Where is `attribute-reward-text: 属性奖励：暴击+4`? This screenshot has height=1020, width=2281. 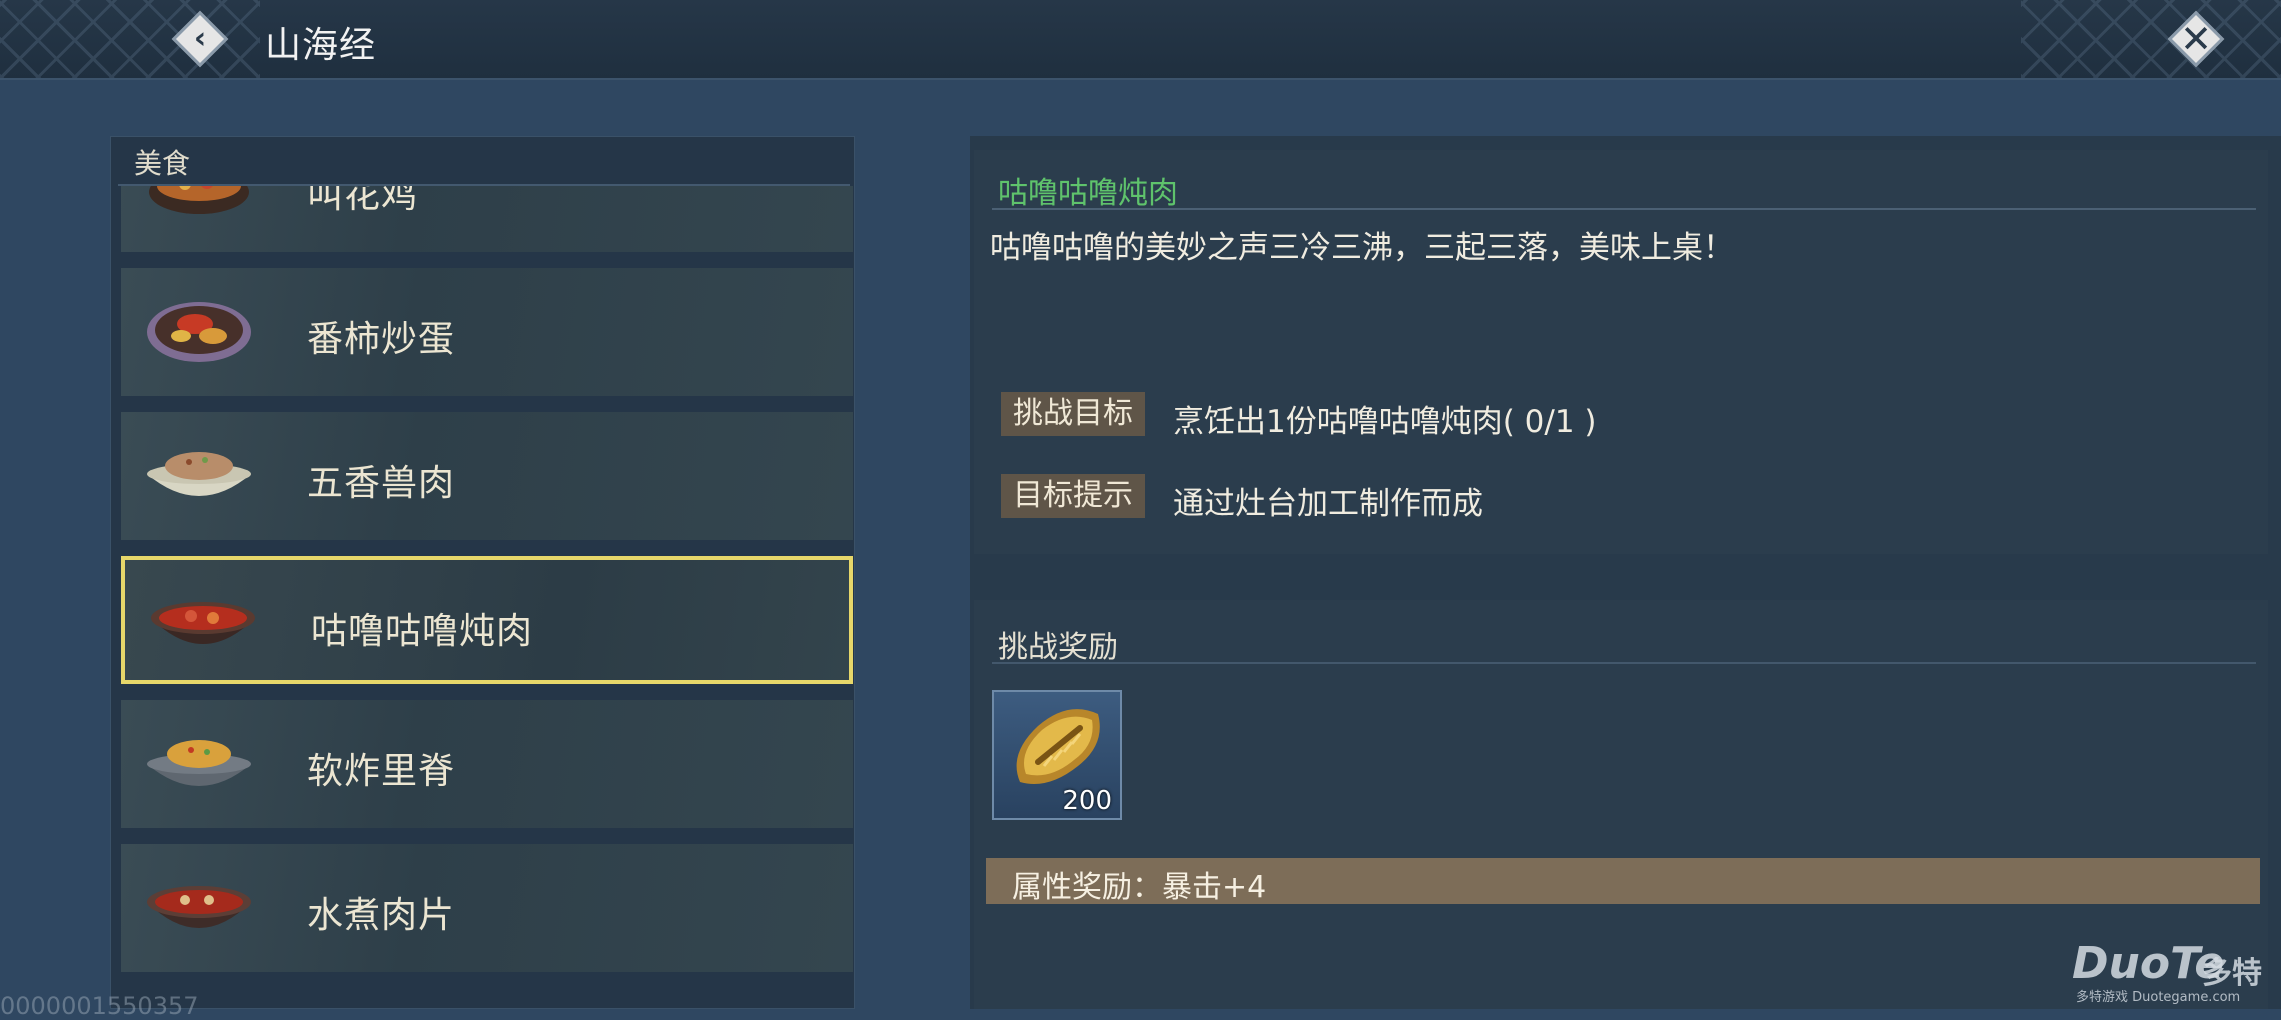
attribute-reward-text: 属性奖励：暴击+4 is located at coordinates (1139, 887).